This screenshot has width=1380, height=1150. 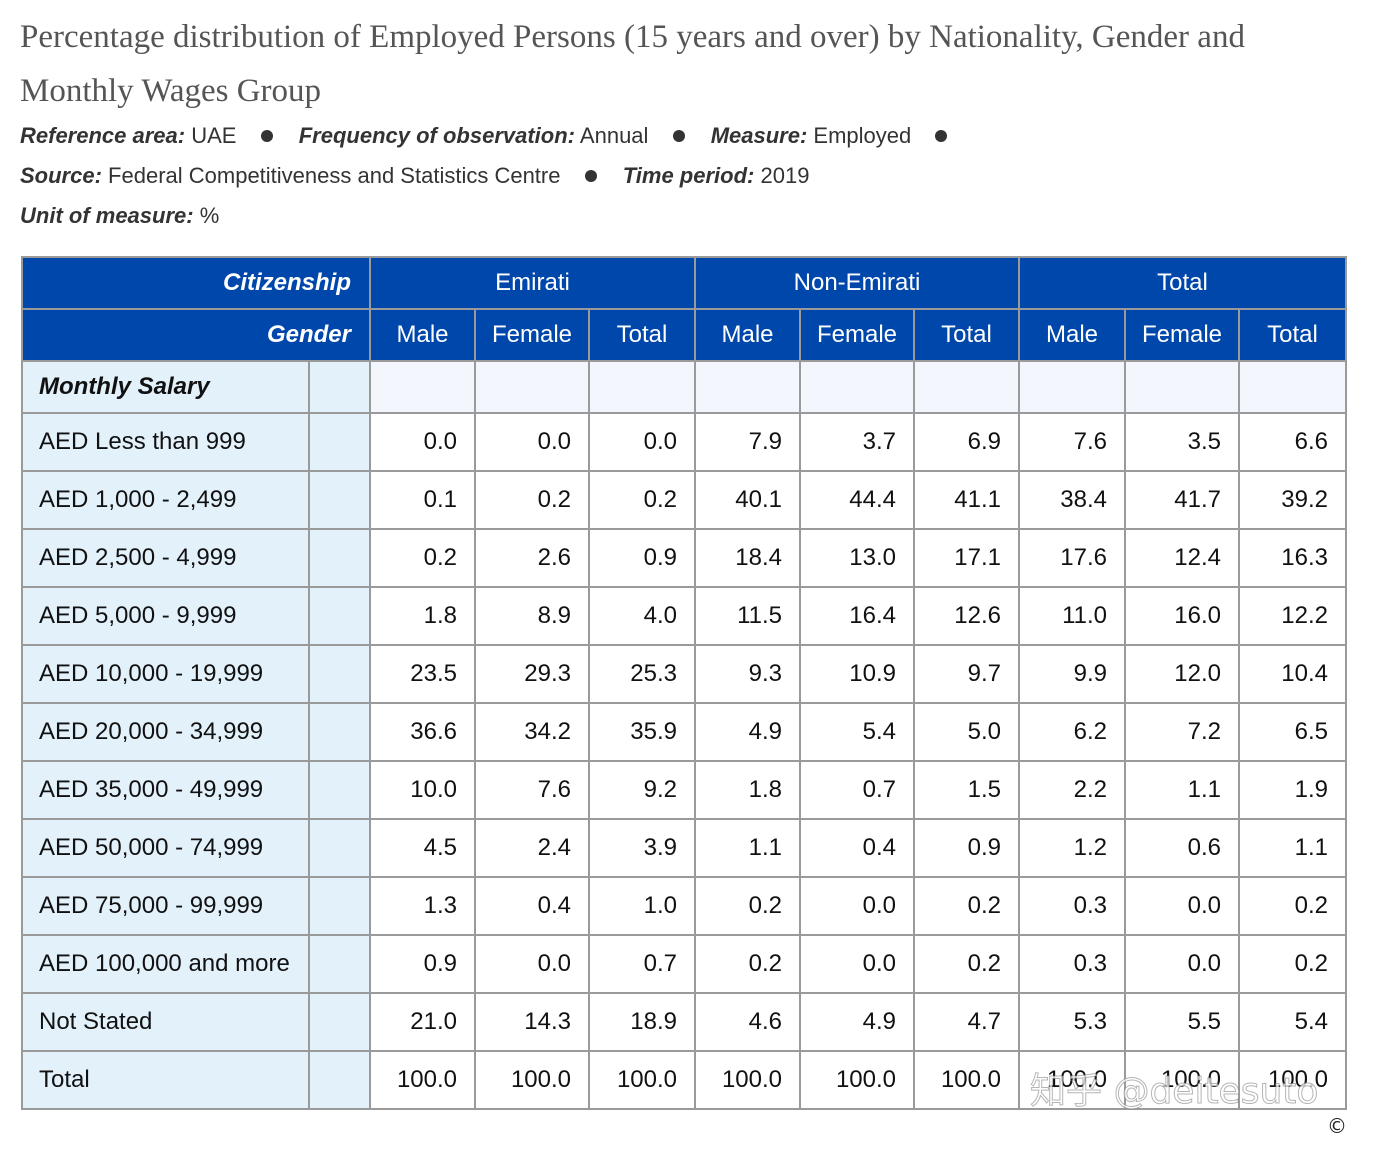 I want to click on gender-label: Gender, so click(x=196, y=335).